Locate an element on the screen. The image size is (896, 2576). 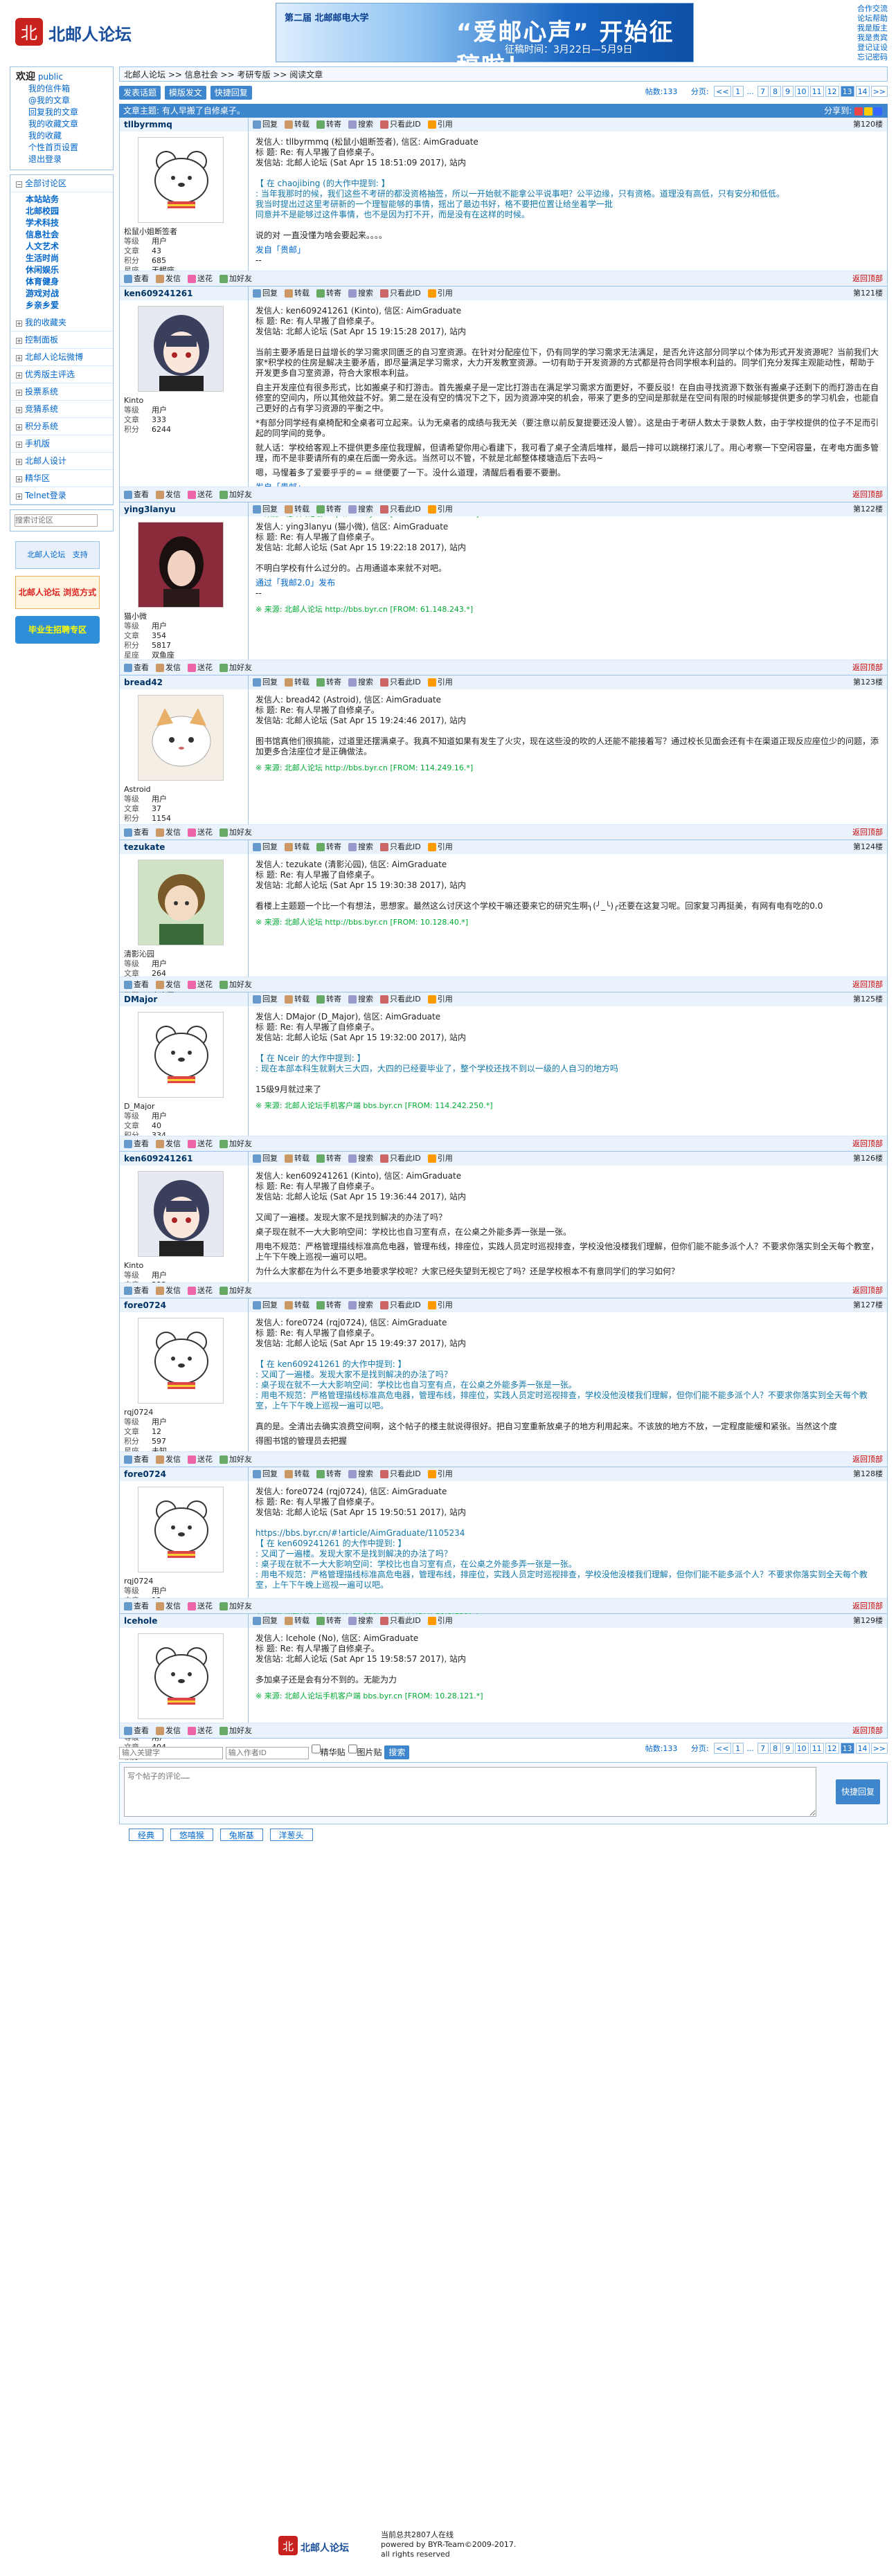
top-link: 论坛帮助 is located at coordinates (872, 19).